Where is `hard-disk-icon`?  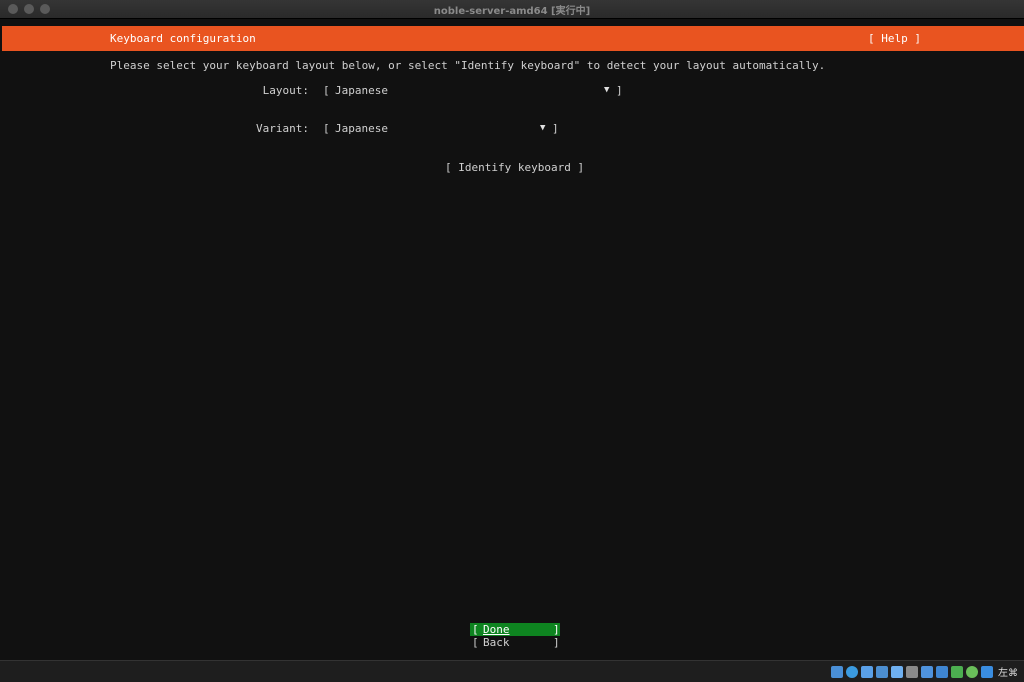
hard-disk-icon is located at coordinates (837, 671).